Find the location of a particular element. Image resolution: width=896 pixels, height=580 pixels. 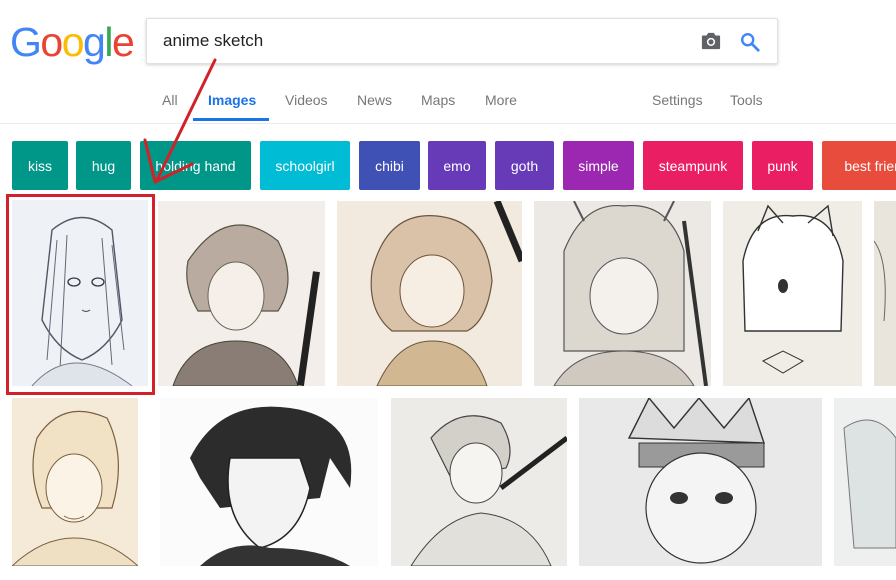

chip-label: hug is located at coordinates (103, 165).